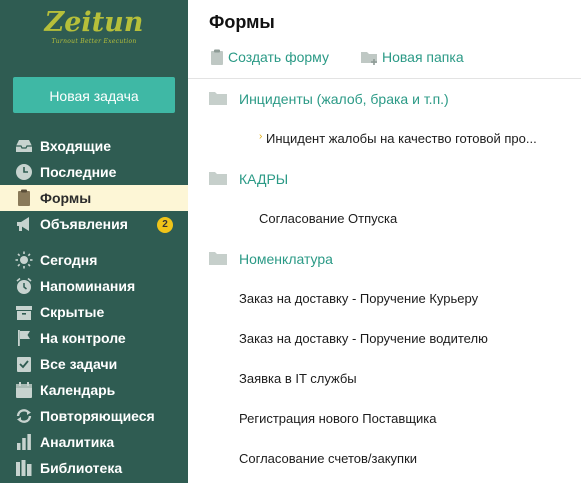 The width and height of the screenshot is (581, 483). What do you see at coordinates (94, 22) in the screenshot?
I see `logo-wordmark: Zeitun` at bounding box center [94, 22].